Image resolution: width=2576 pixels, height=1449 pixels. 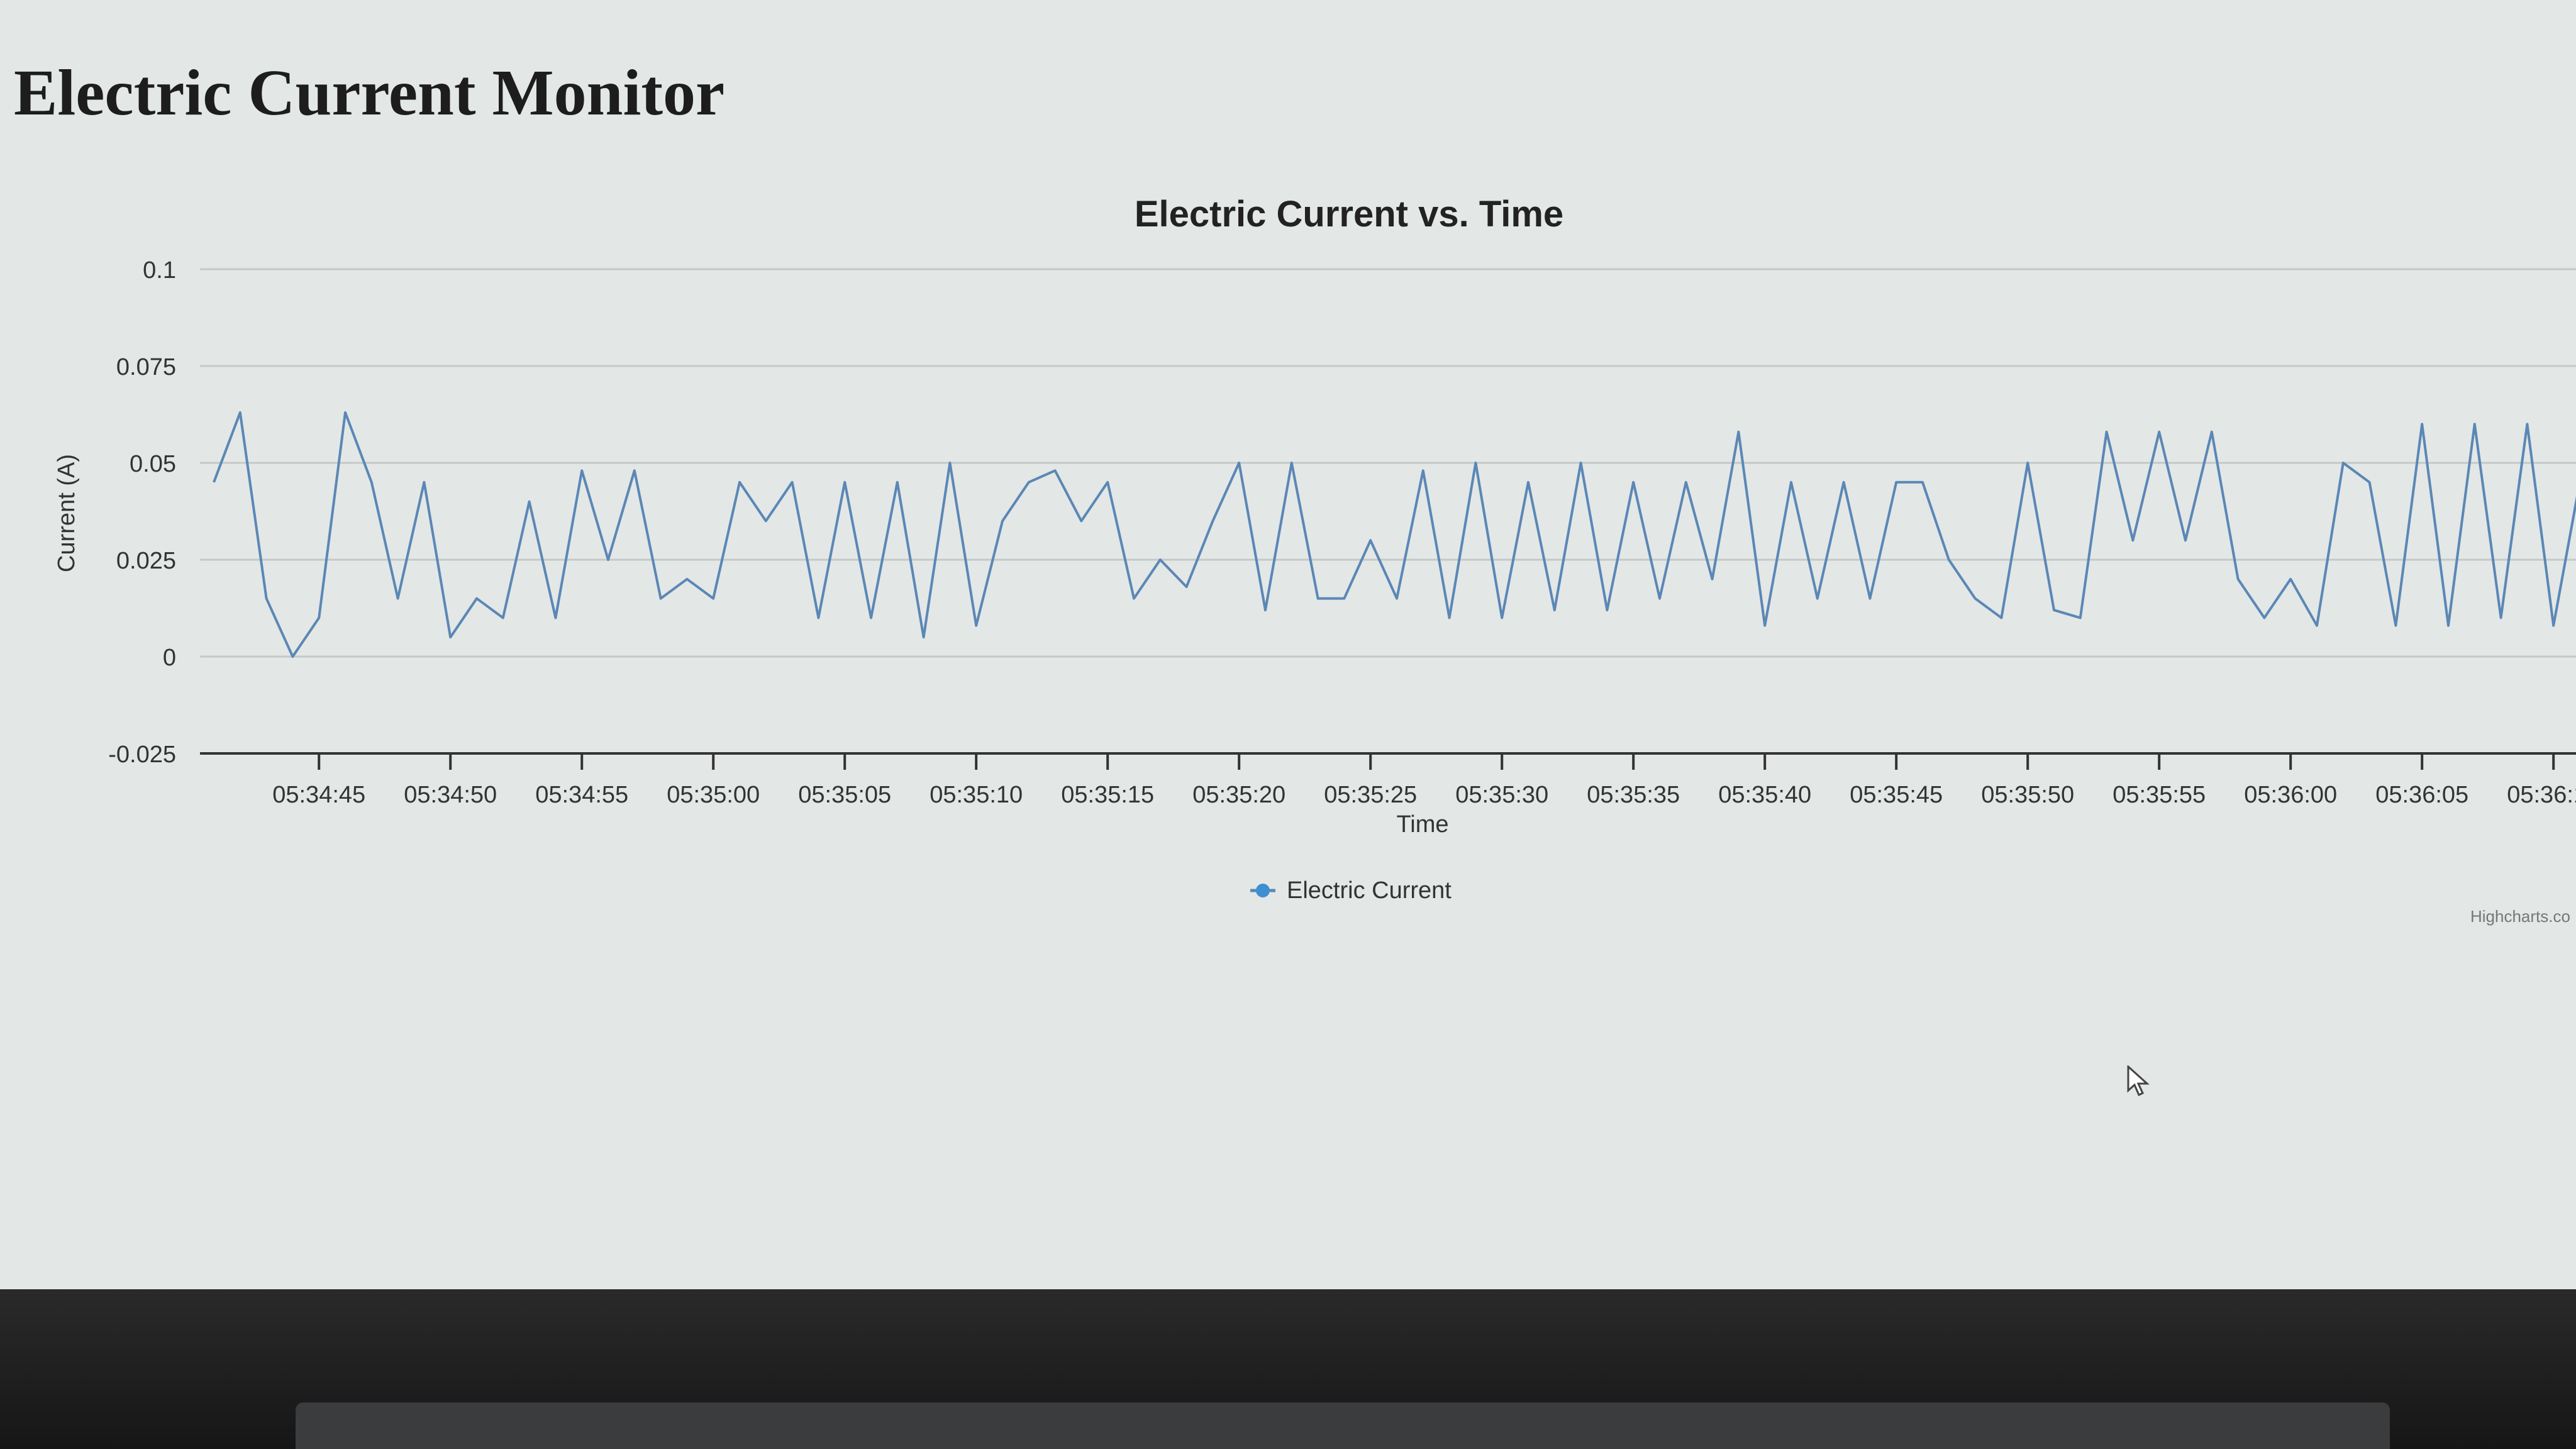 I want to click on x-tick-label: 05:35:00, so click(x=713, y=795).